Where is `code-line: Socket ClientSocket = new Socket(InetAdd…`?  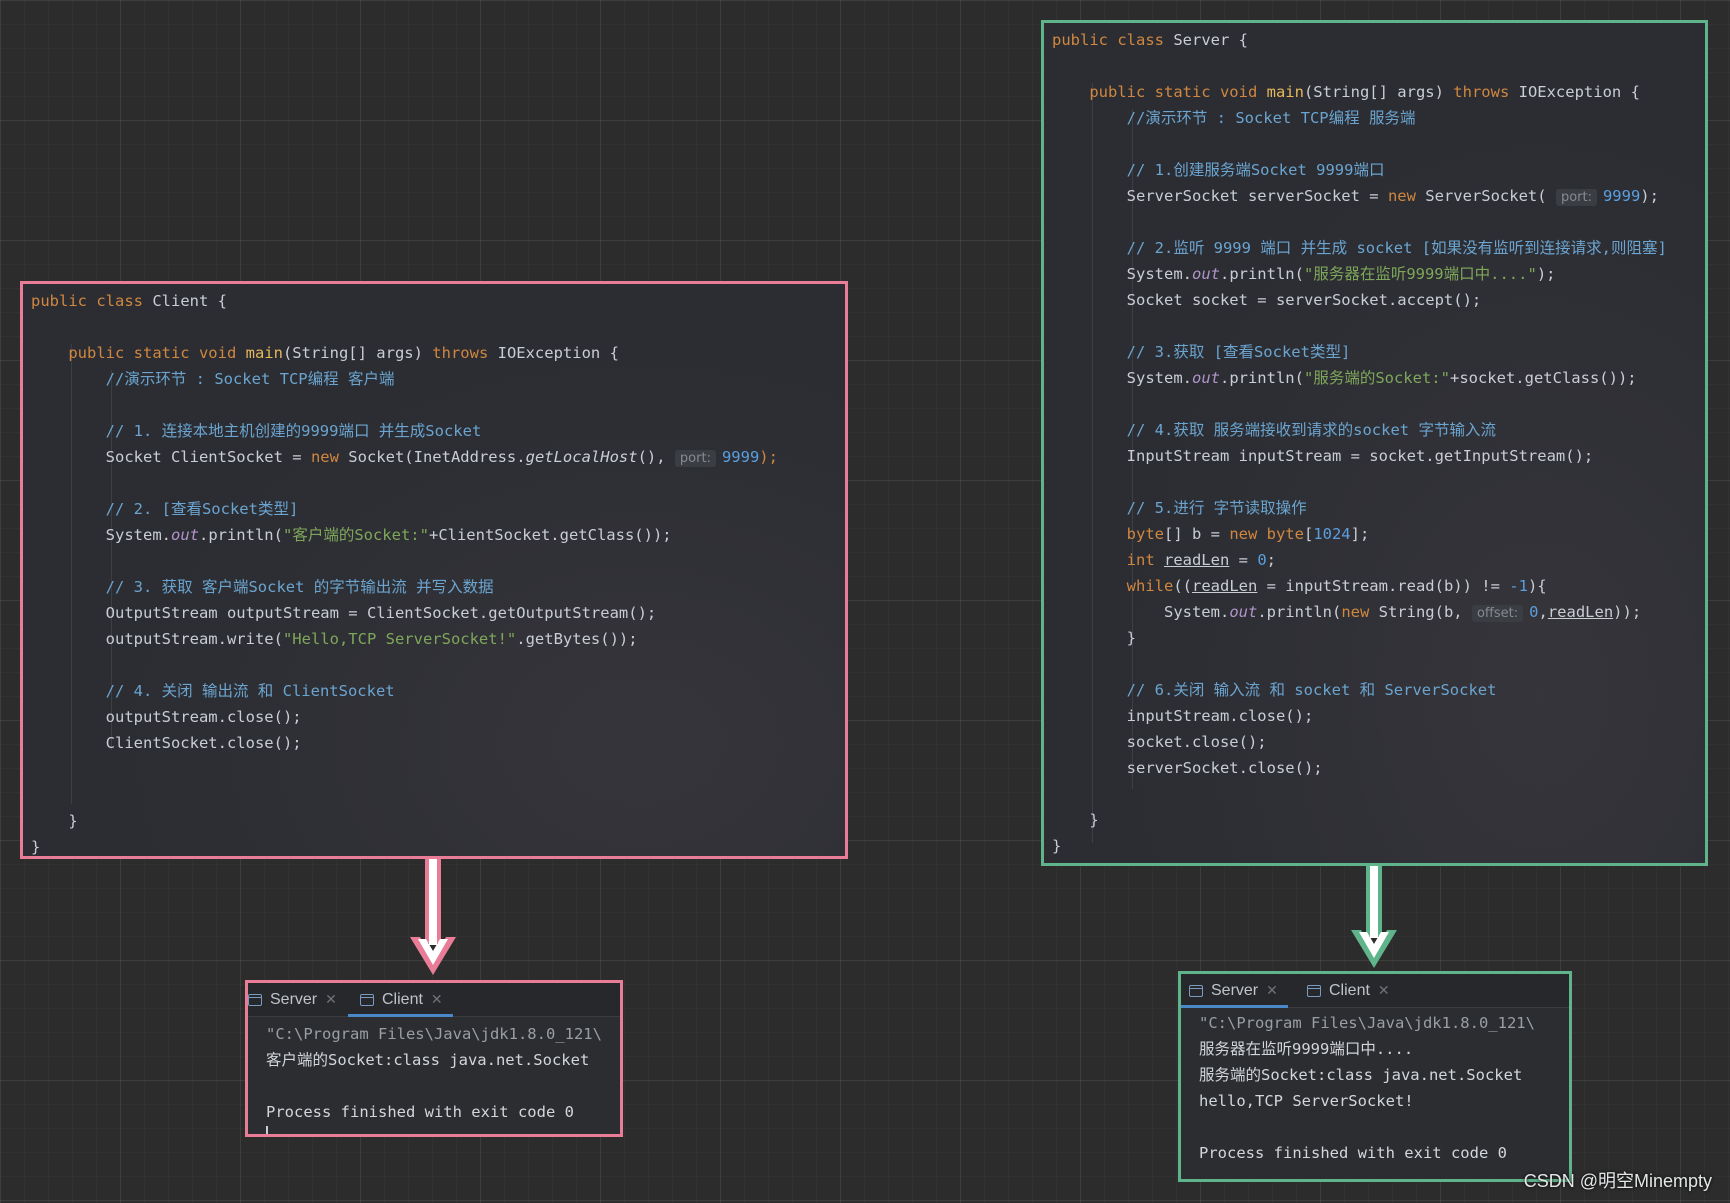 code-line: Socket ClientSocket = new Socket(InetAdd… is located at coordinates (404, 458).